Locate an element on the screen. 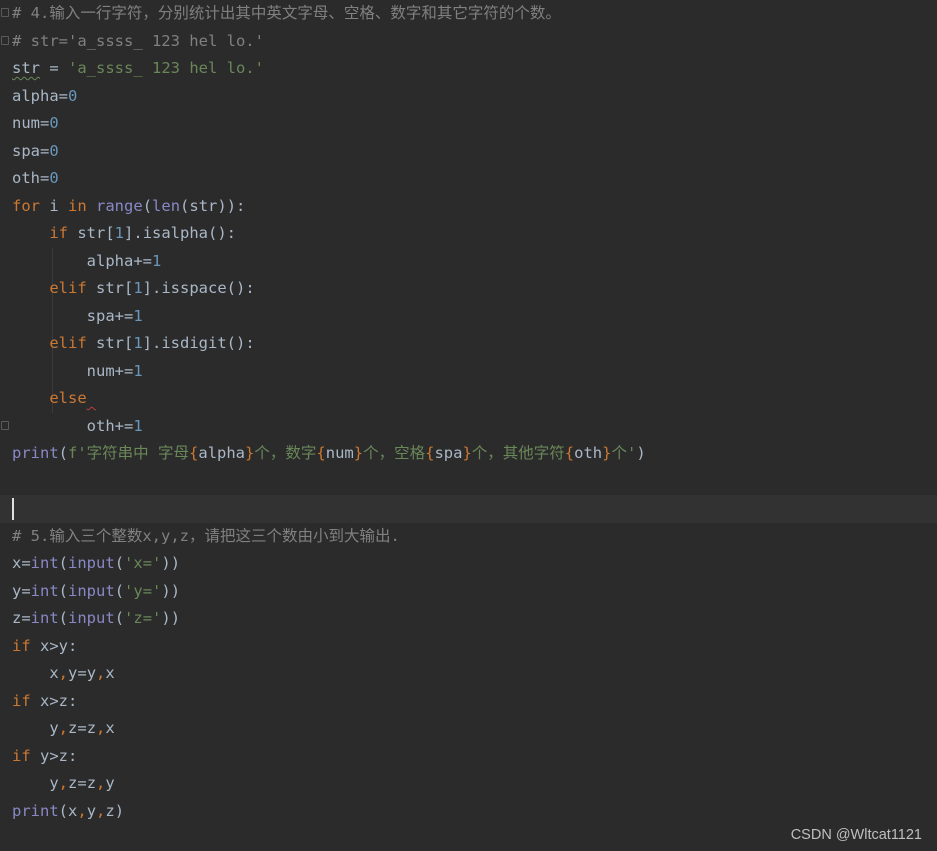 Image resolution: width=937 pixels, height=851 pixels. keyword: for is located at coordinates (26, 205).